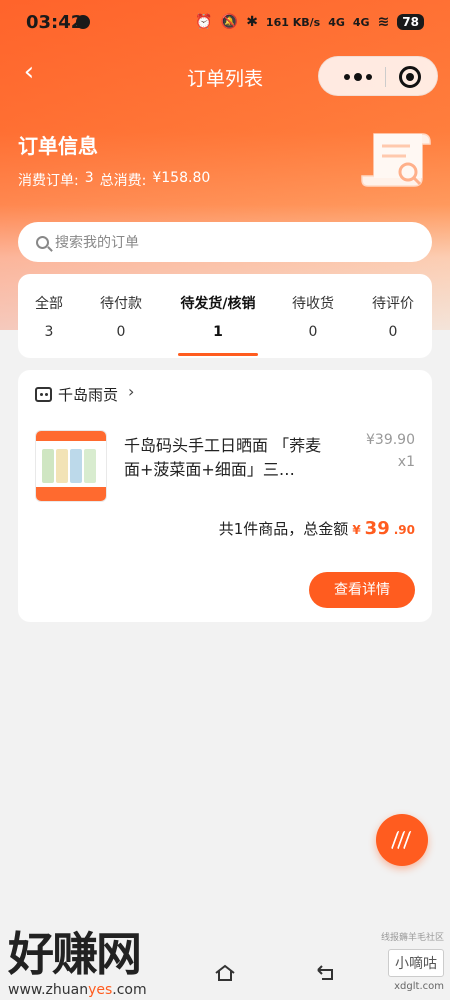  Describe the element at coordinates (49, 332) in the screenshot. I see `tab-count: 3` at that location.